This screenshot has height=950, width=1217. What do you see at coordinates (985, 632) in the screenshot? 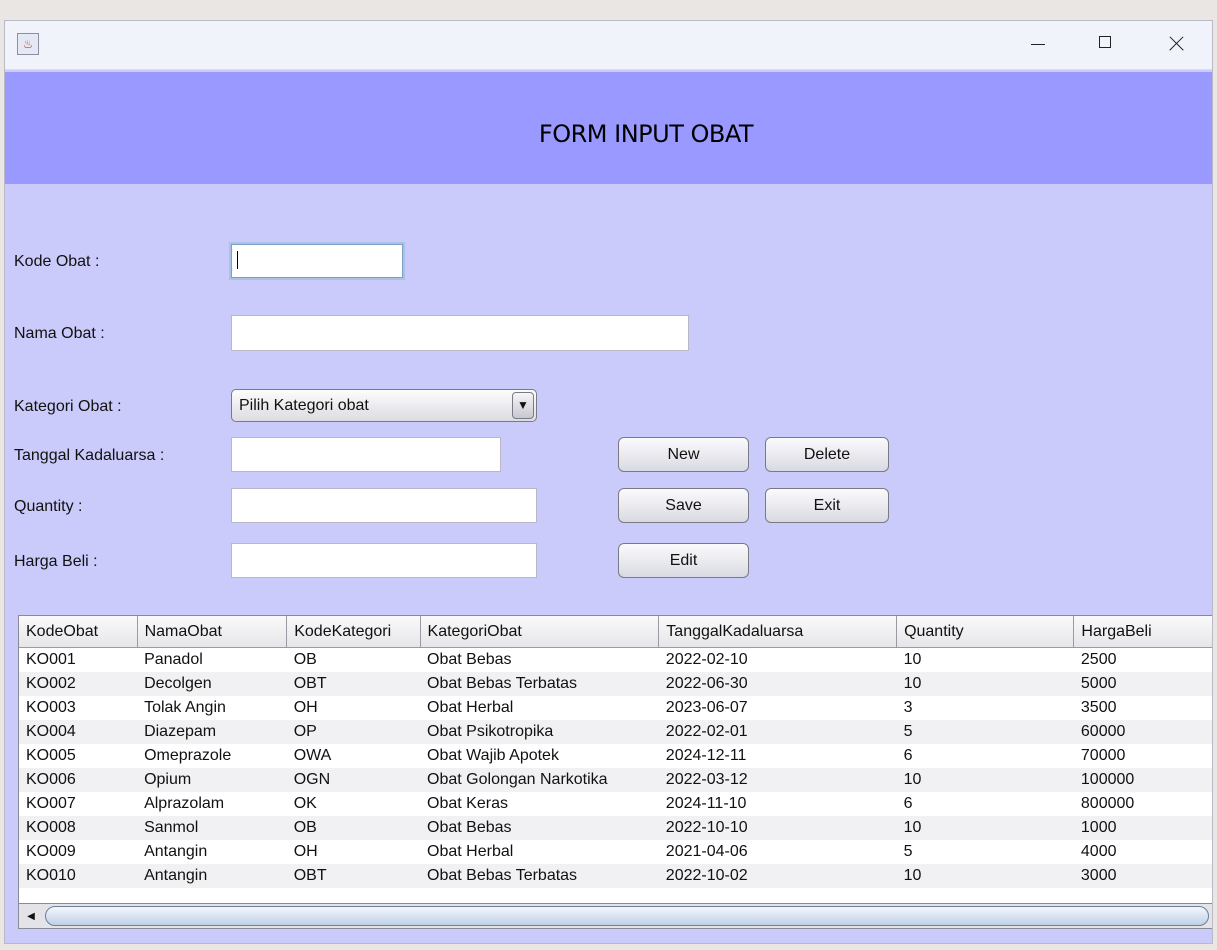
I see `column-header-quantity: Quantity` at bounding box center [985, 632].